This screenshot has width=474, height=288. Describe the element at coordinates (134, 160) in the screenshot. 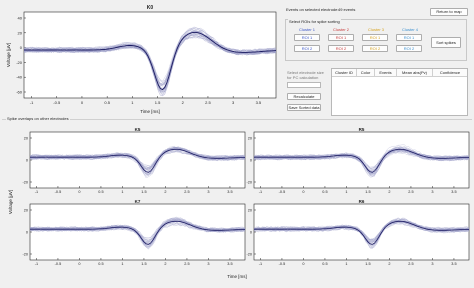

I see `overlay-plot-k5: K5 20 0 -20 -1 -0.5 0 0.5 1 1.5 2 2.5 3 3.5` at that location.